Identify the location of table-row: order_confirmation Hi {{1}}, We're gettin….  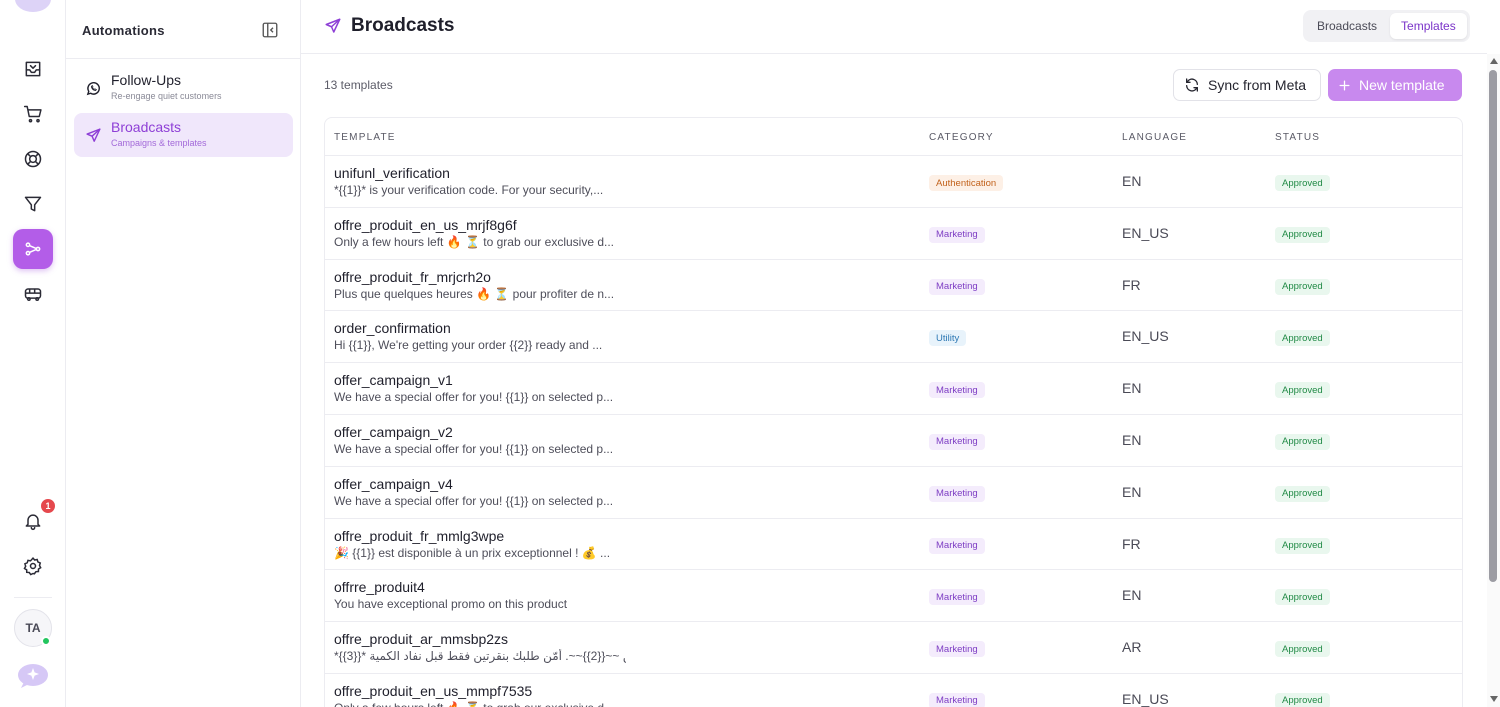
(893, 337).